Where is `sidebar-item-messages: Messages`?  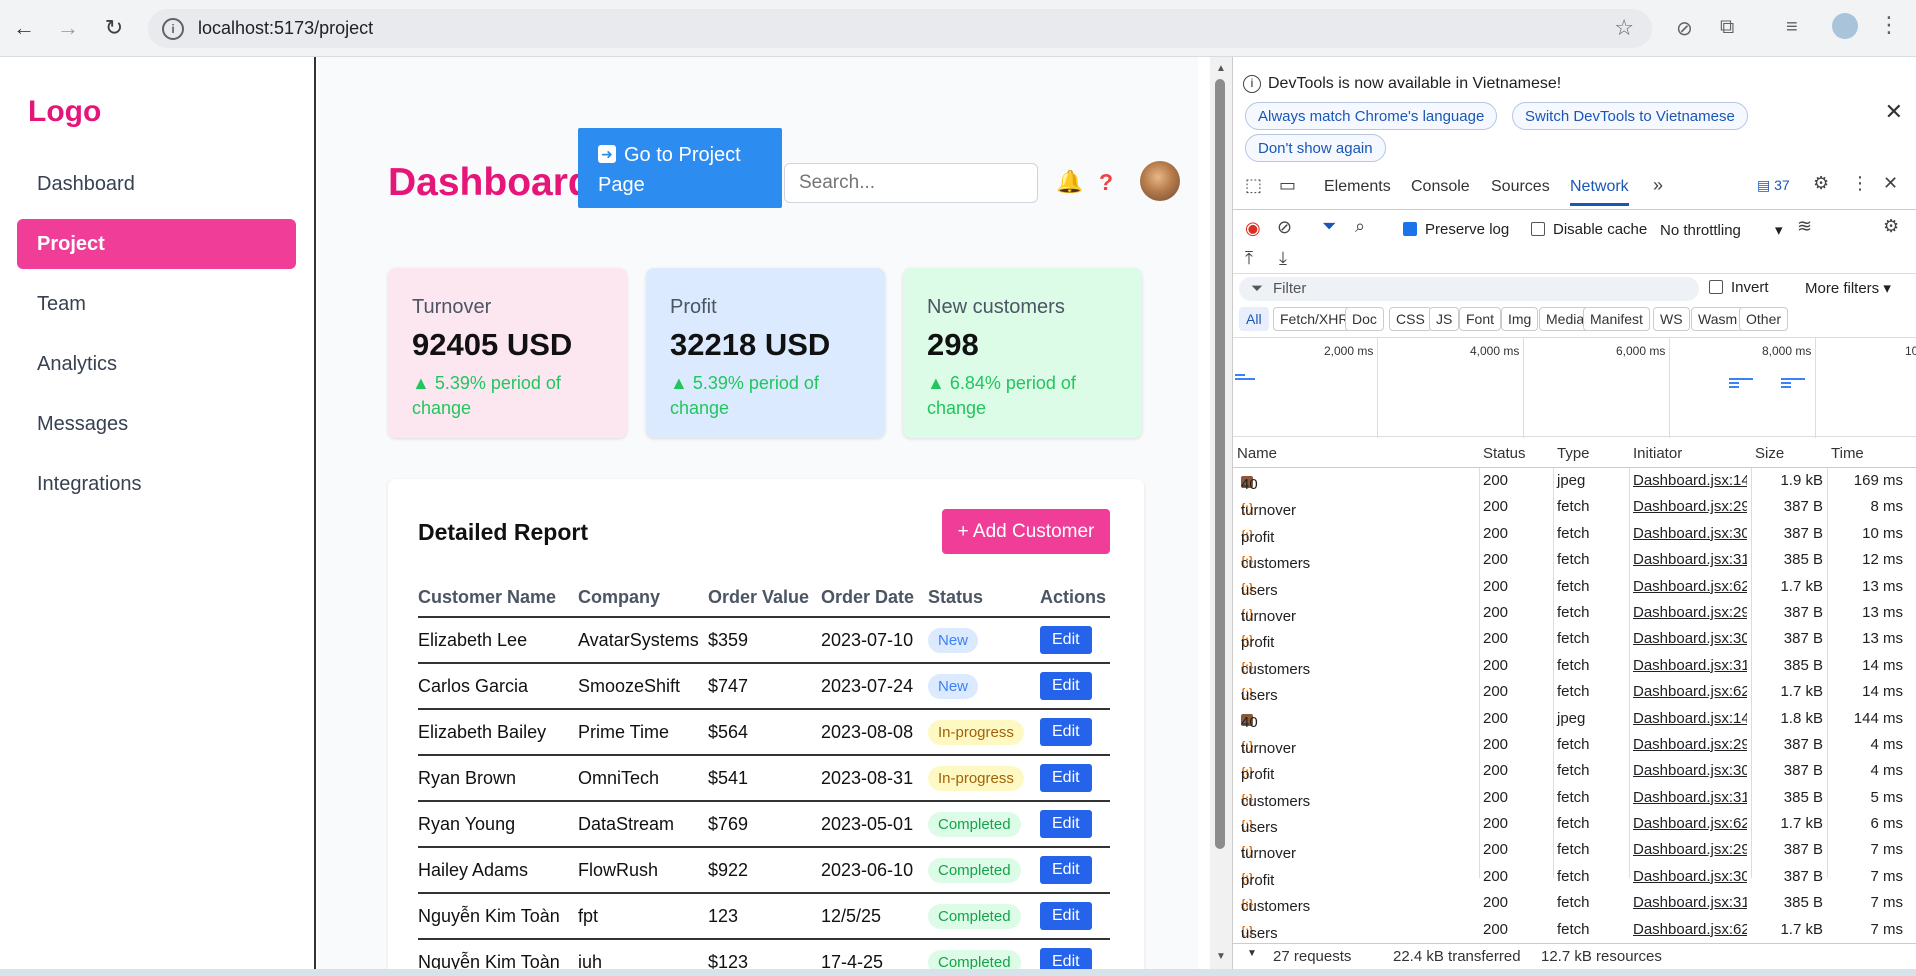 sidebar-item-messages: Messages is located at coordinates (156, 424).